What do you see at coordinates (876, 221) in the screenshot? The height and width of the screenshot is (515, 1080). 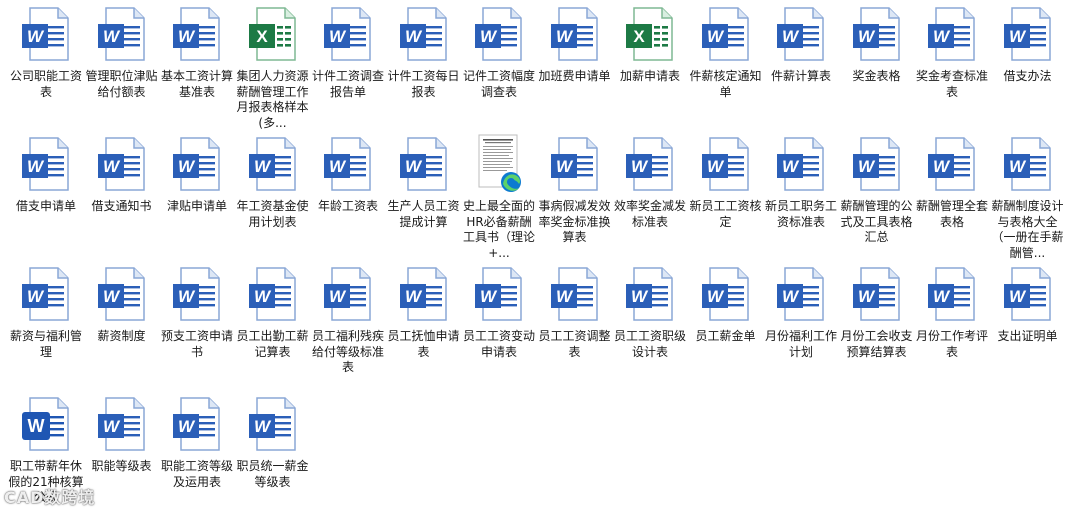 I see `file-label: 薪酬管理的公式及工具表格汇总` at bounding box center [876, 221].